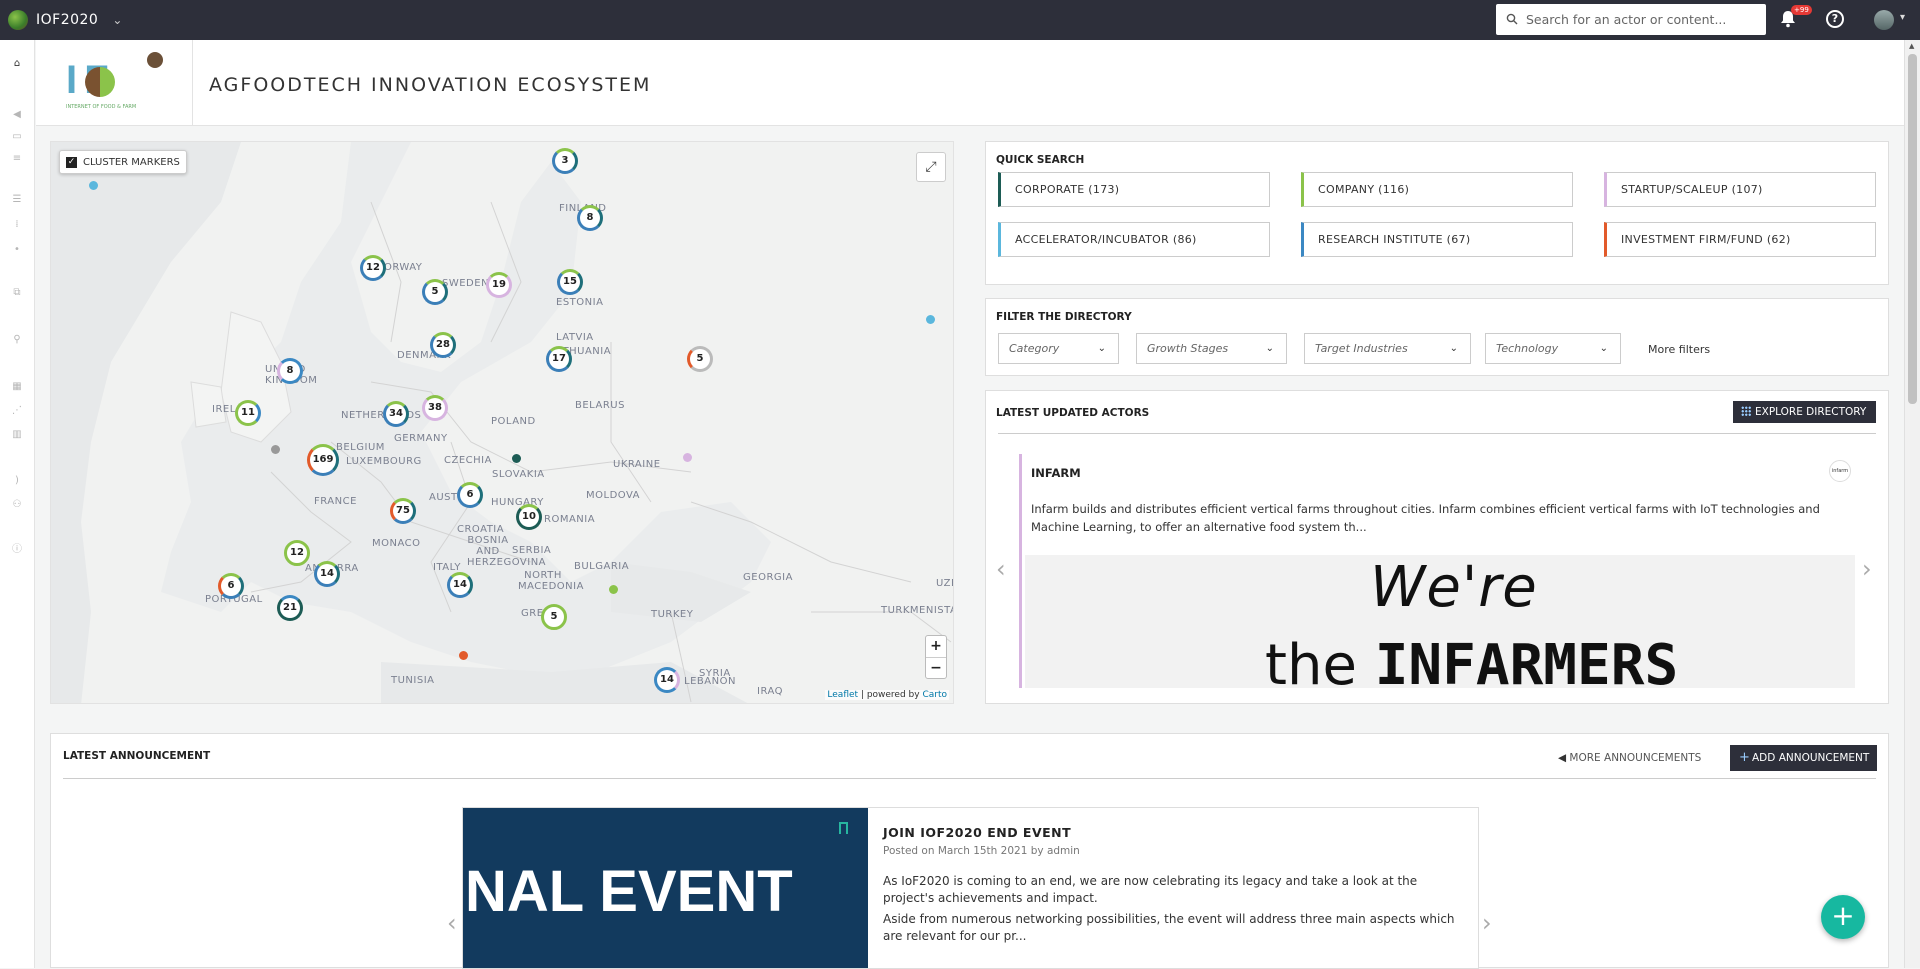  Describe the element at coordinates (507, 551) in the screenshot. I see `country-label: BOSNIA AND HERZEGOVINA` at that location.